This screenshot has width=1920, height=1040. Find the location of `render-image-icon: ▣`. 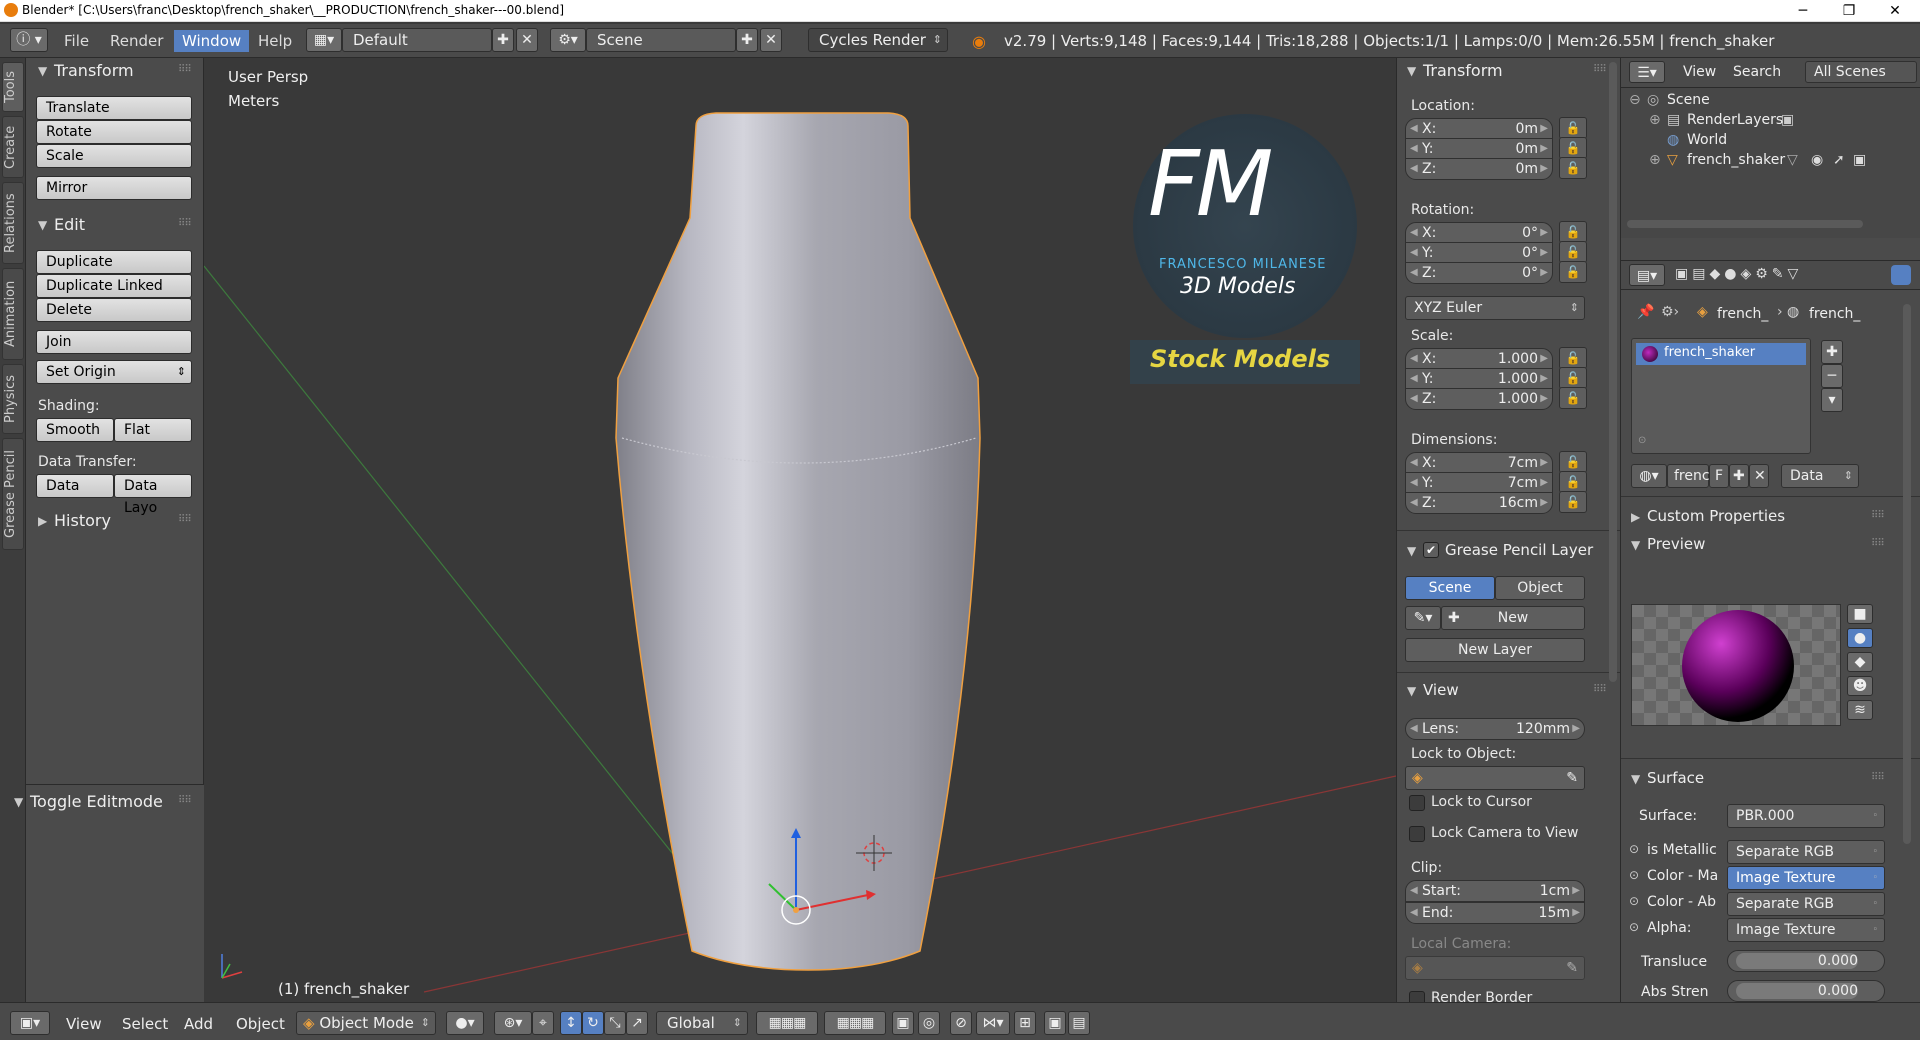

render-image-icon: ▣ is located at coordinates (1055, 1023).